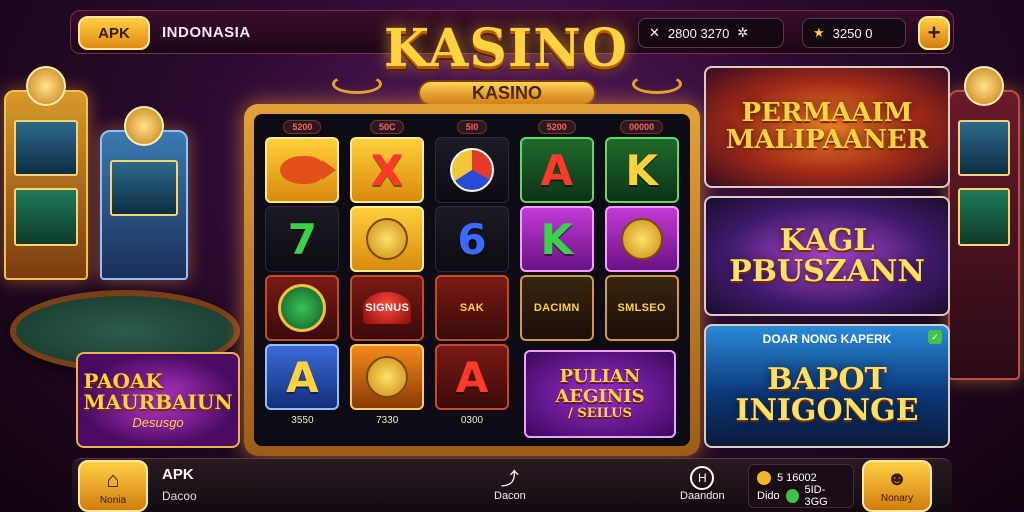 Image resolution: width=1024 pixels, height=512 pixels. I want to click on plus-label: +, so click(934, 32).